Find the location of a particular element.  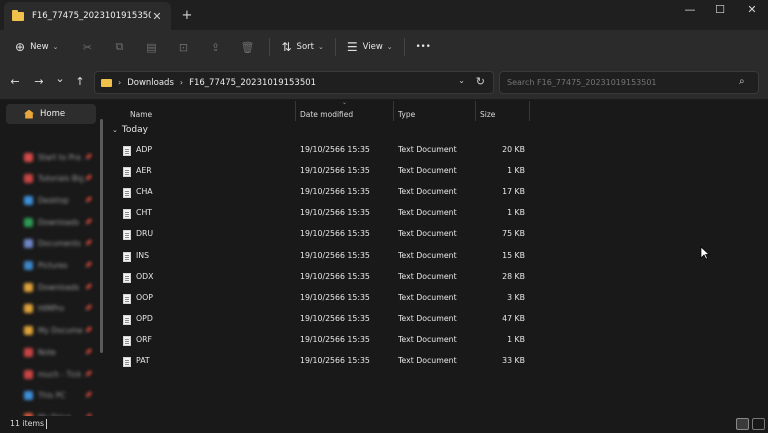

file-name: DRU is located at coordinates (145, 234).